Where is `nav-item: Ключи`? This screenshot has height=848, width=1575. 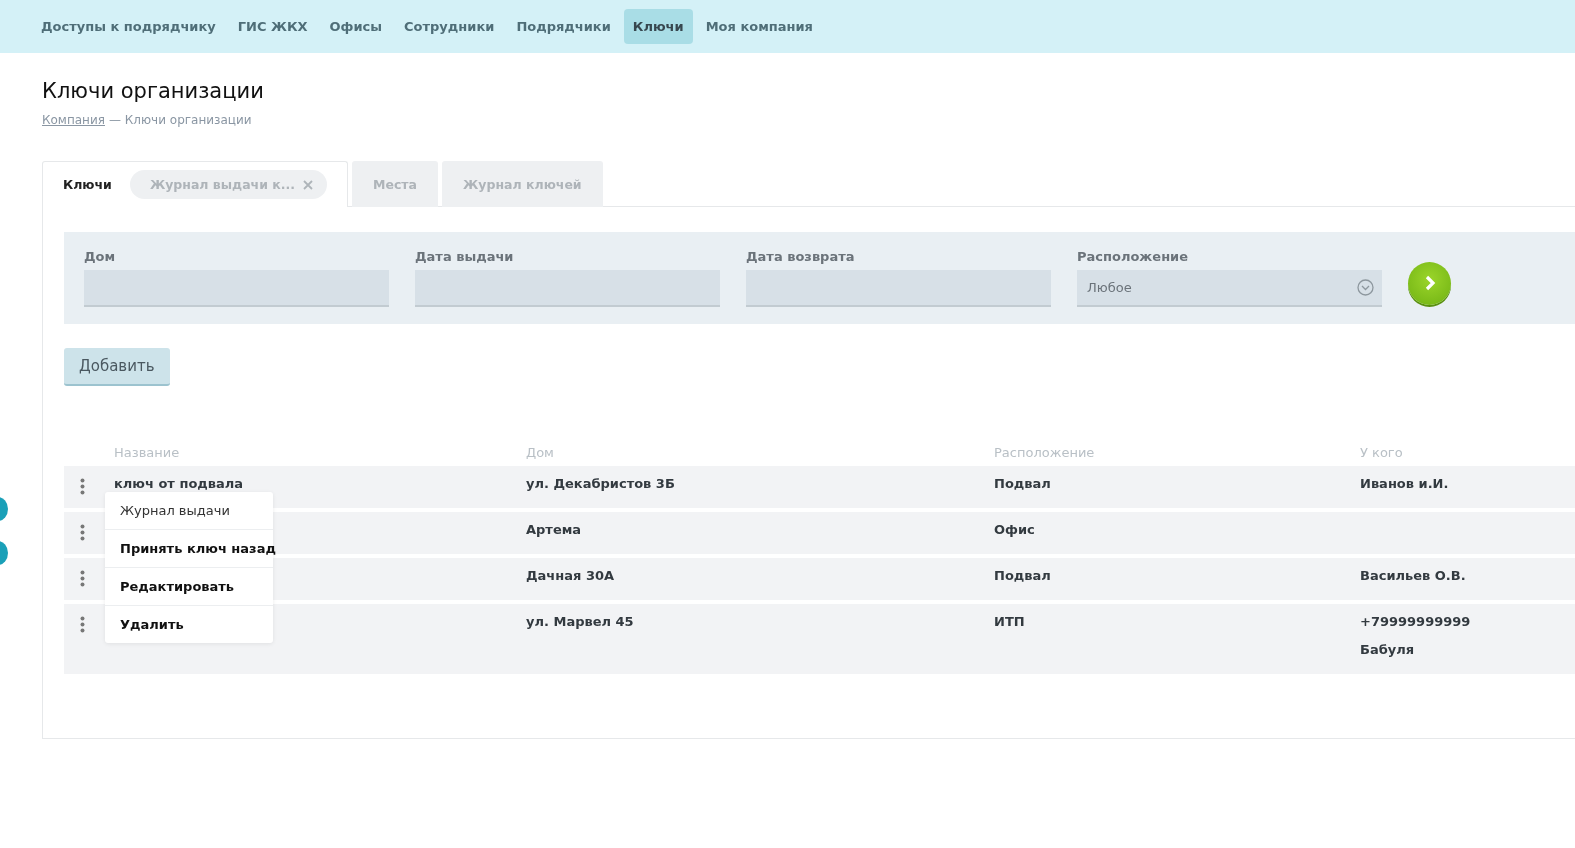
nav-item: Ключи is located at coordinates (658, 26).